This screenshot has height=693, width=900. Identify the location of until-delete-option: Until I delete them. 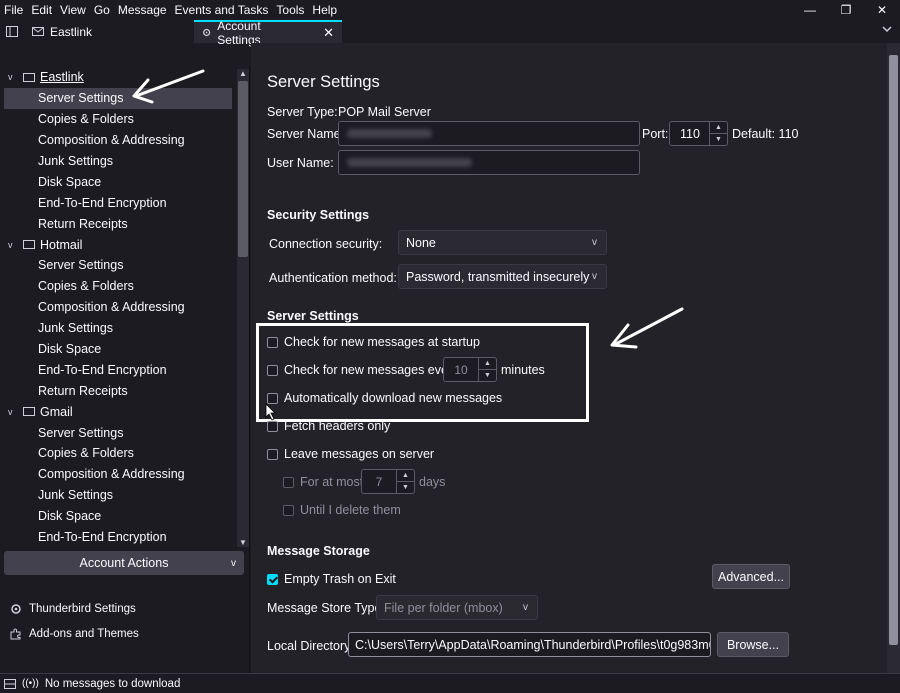
(342, 510).